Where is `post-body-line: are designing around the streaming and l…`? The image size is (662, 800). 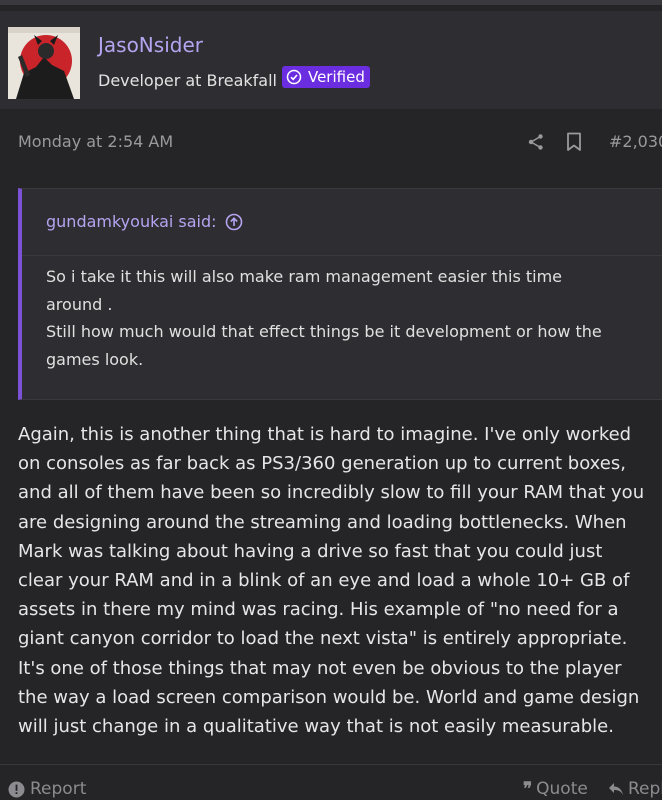
post-body-line: are designing around the streaming and l… is located at coordinates (322, 522).